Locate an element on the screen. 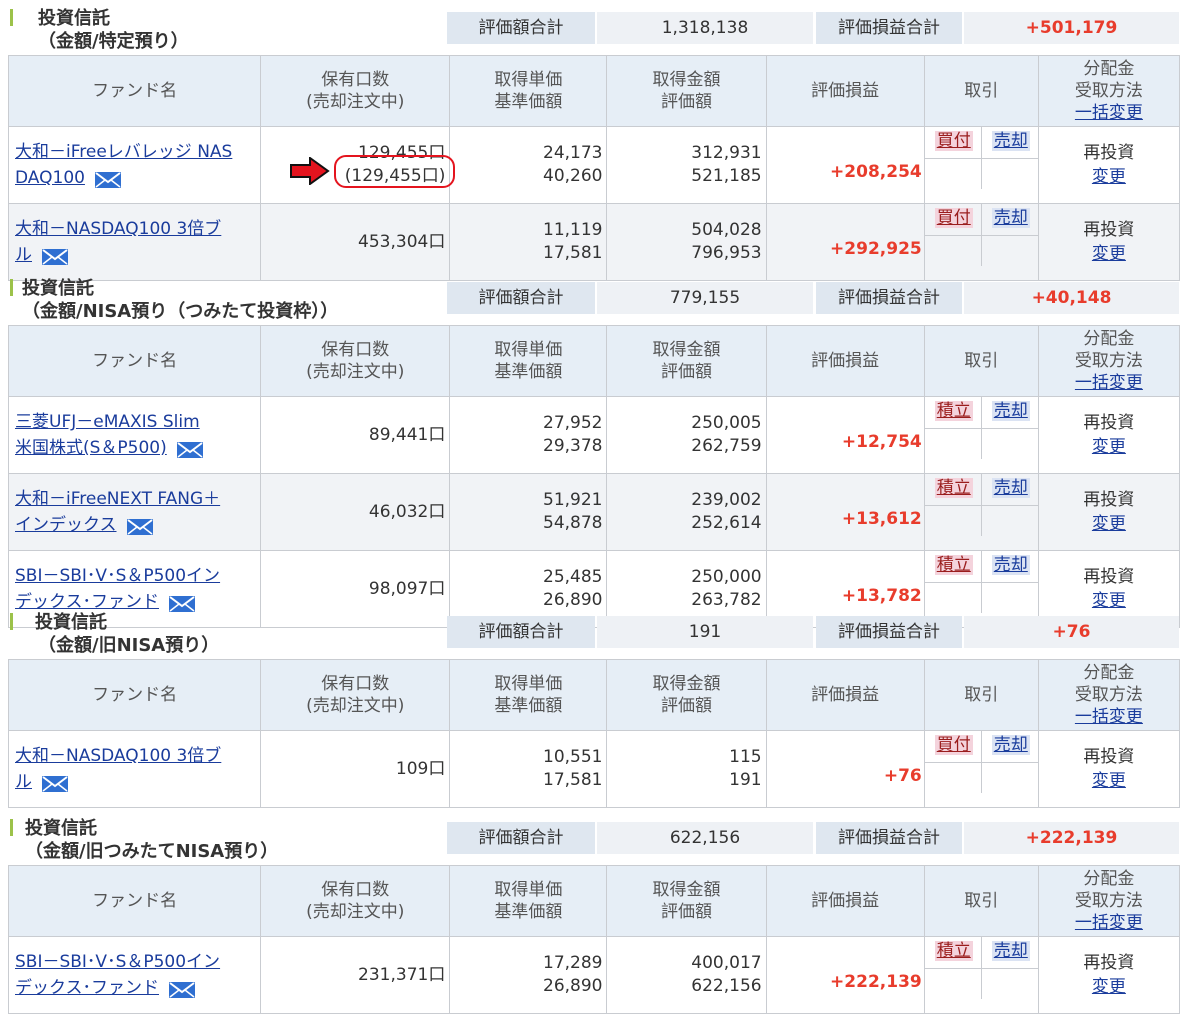 This screenshot has width=1186, height=1014. eval-amount-value: 191 is located at coordinates (745, 780).